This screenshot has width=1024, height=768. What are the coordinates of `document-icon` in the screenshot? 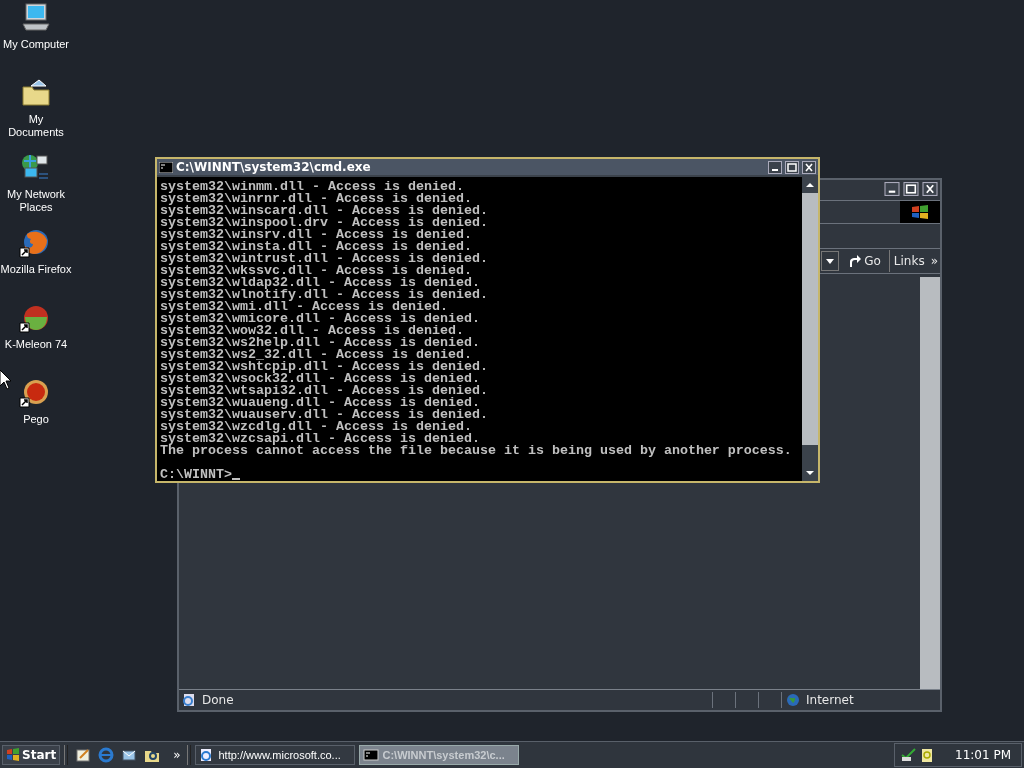 It's located at (927, 755).